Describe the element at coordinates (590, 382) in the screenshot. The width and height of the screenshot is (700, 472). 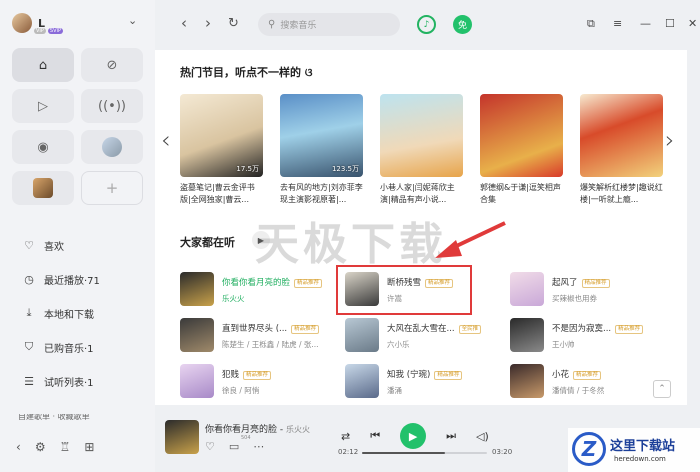
I see `song-item: 小花 精品推荐 潘倩倩 / 于冬然` at that location.